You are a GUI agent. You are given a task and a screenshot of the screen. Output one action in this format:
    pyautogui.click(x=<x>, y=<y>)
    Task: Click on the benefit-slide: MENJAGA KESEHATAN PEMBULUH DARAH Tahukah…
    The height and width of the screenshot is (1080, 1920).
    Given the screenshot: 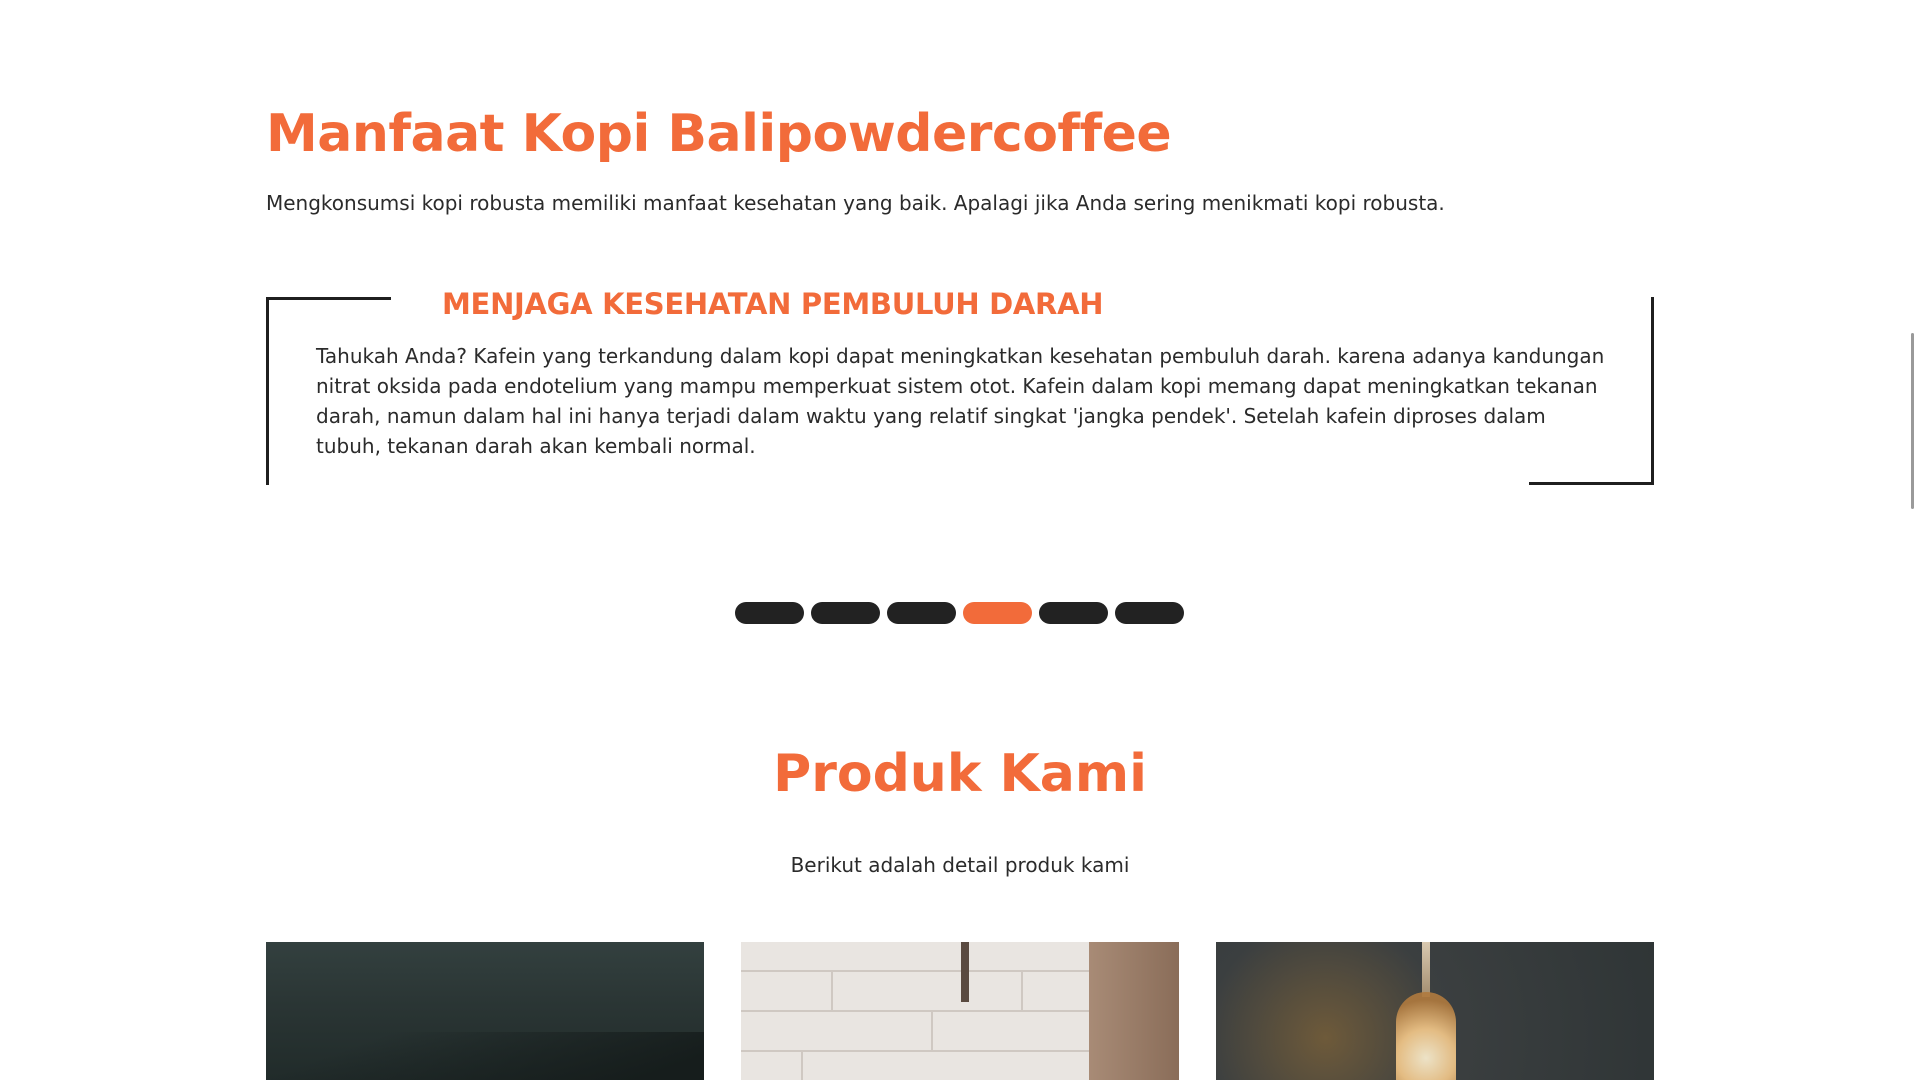 What is the action you would take?
    pyautogui.click(x=960, y=386)
    